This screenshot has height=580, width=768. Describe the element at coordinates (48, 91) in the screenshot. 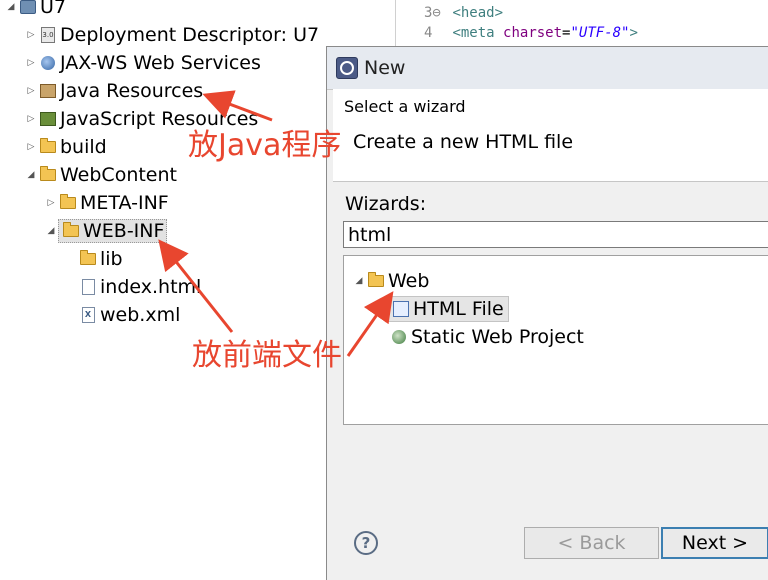

I see `java-resources-icon` at that location.